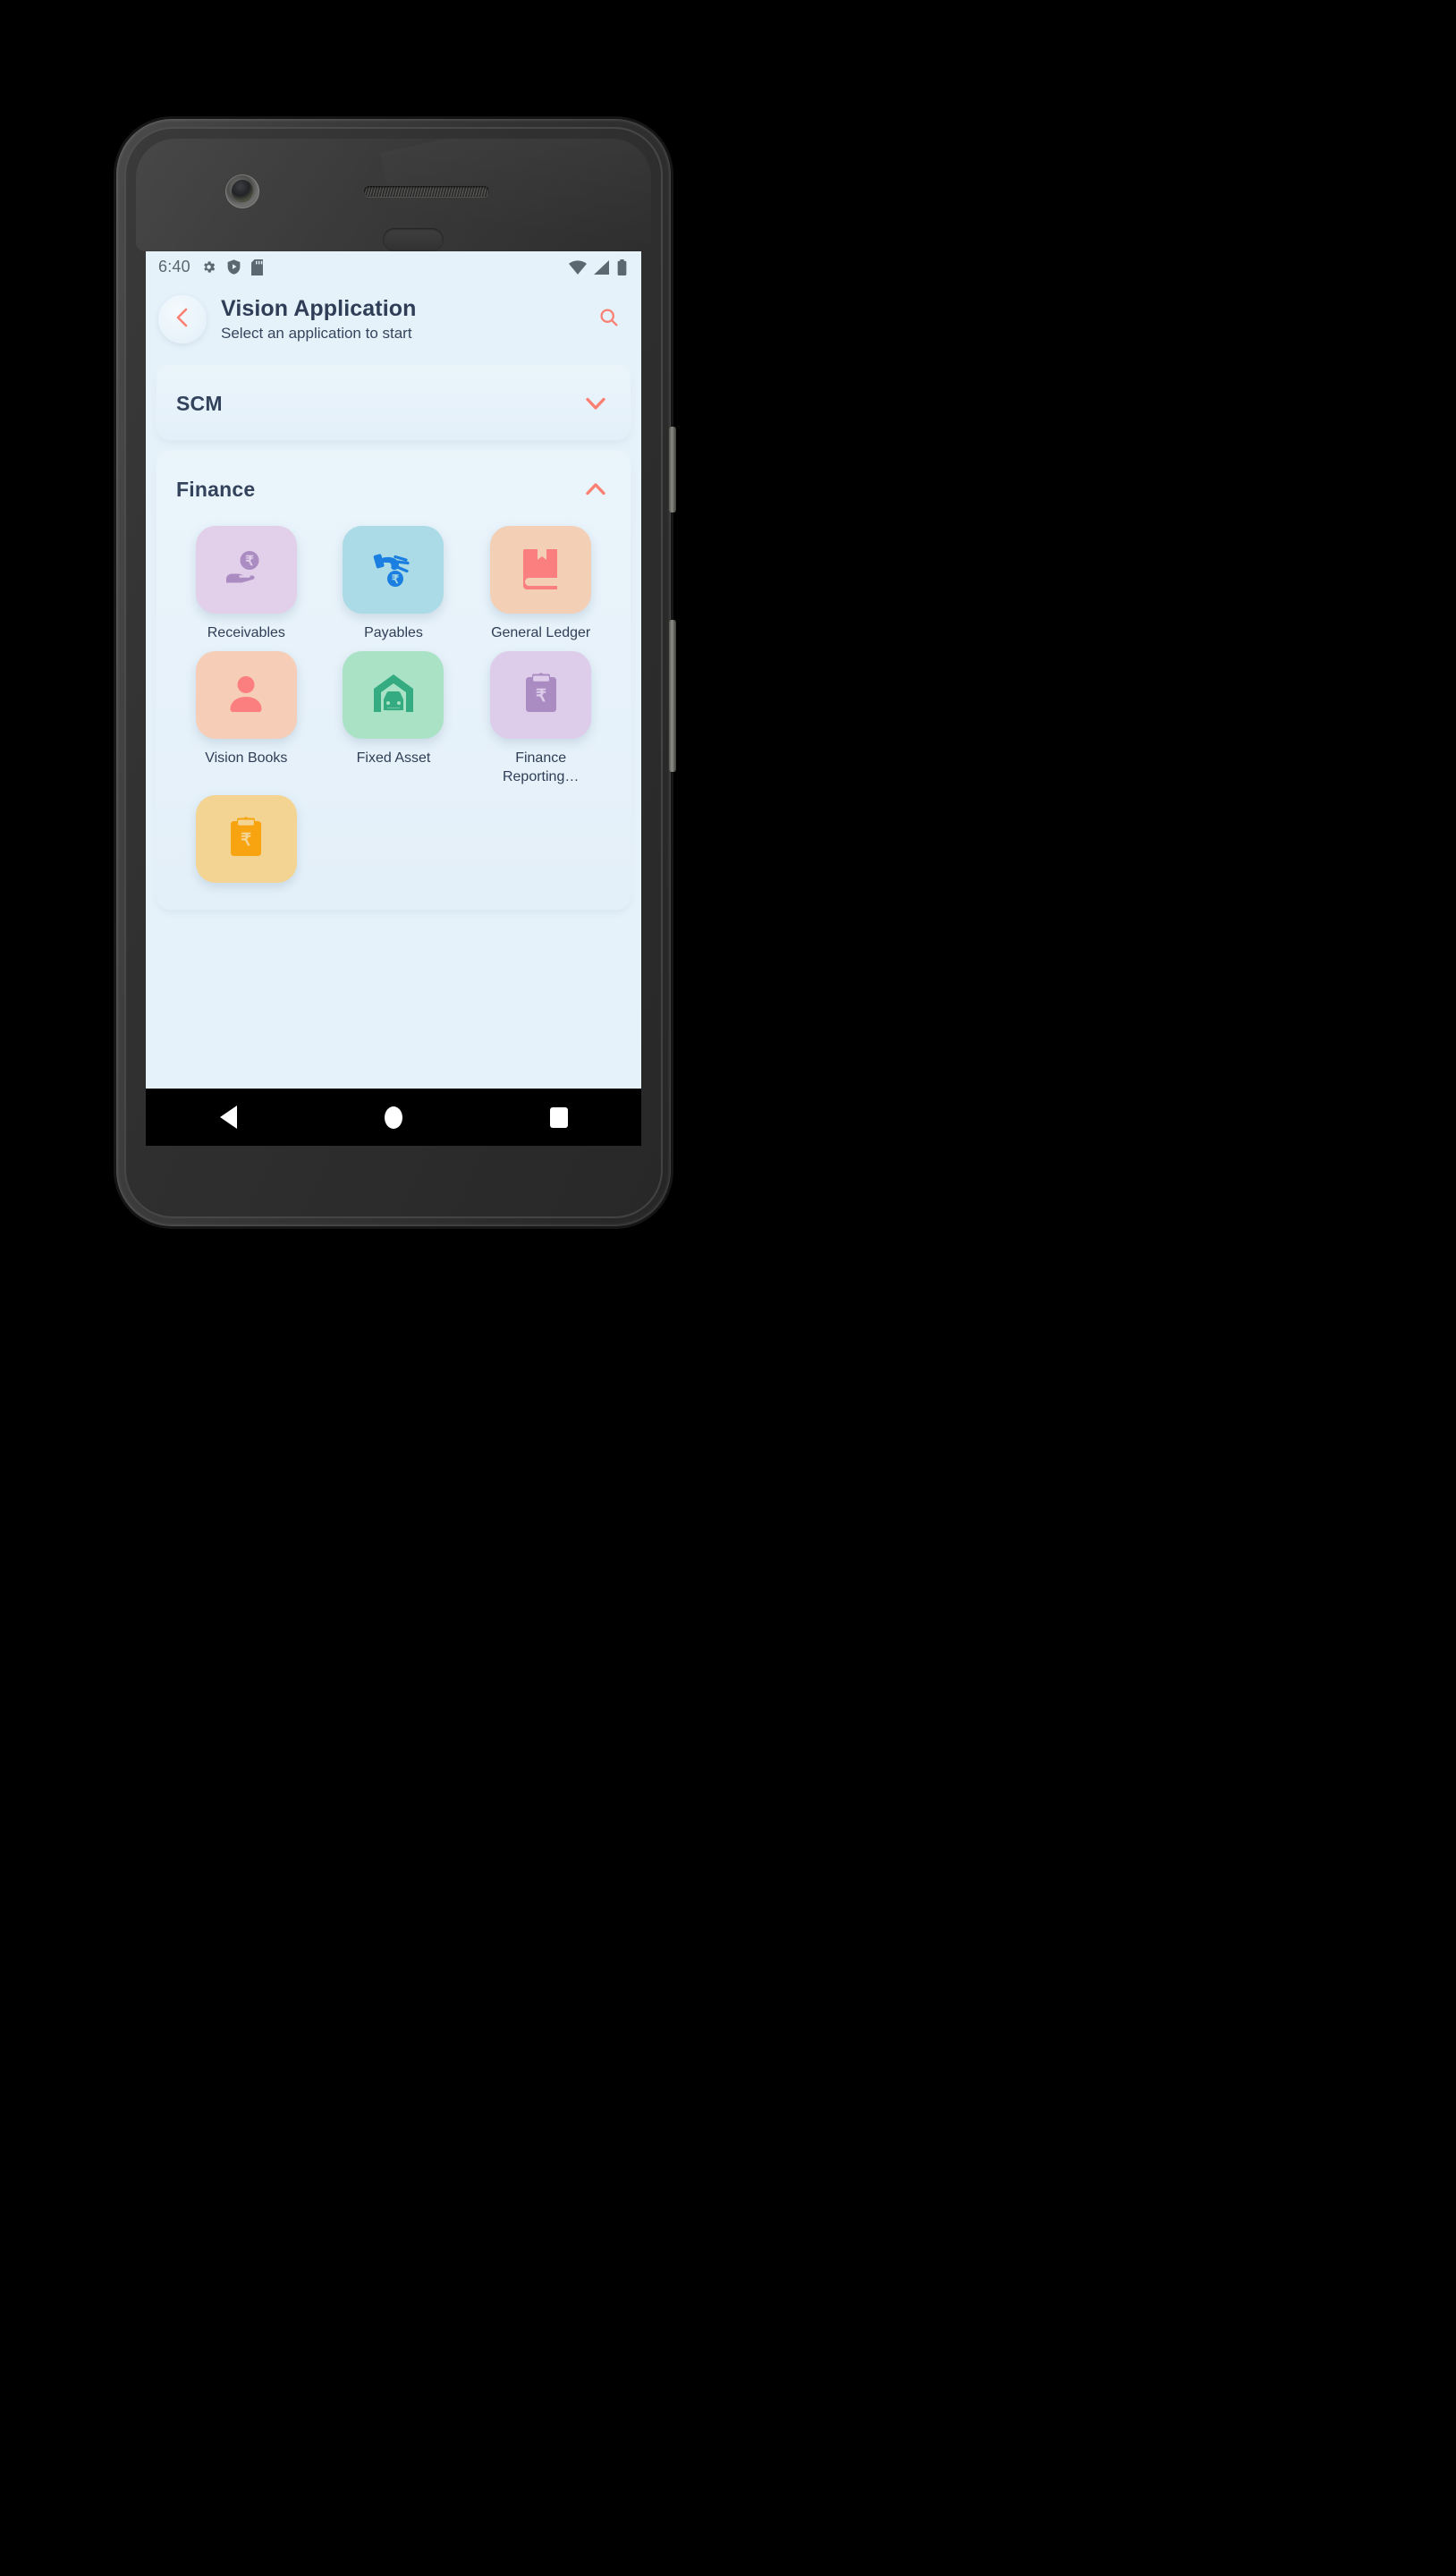 This screenshot has width=1456, height=2576. Describe the element at coordinates (208, 267) in the screenshot. I see `gear-icon` at that location.